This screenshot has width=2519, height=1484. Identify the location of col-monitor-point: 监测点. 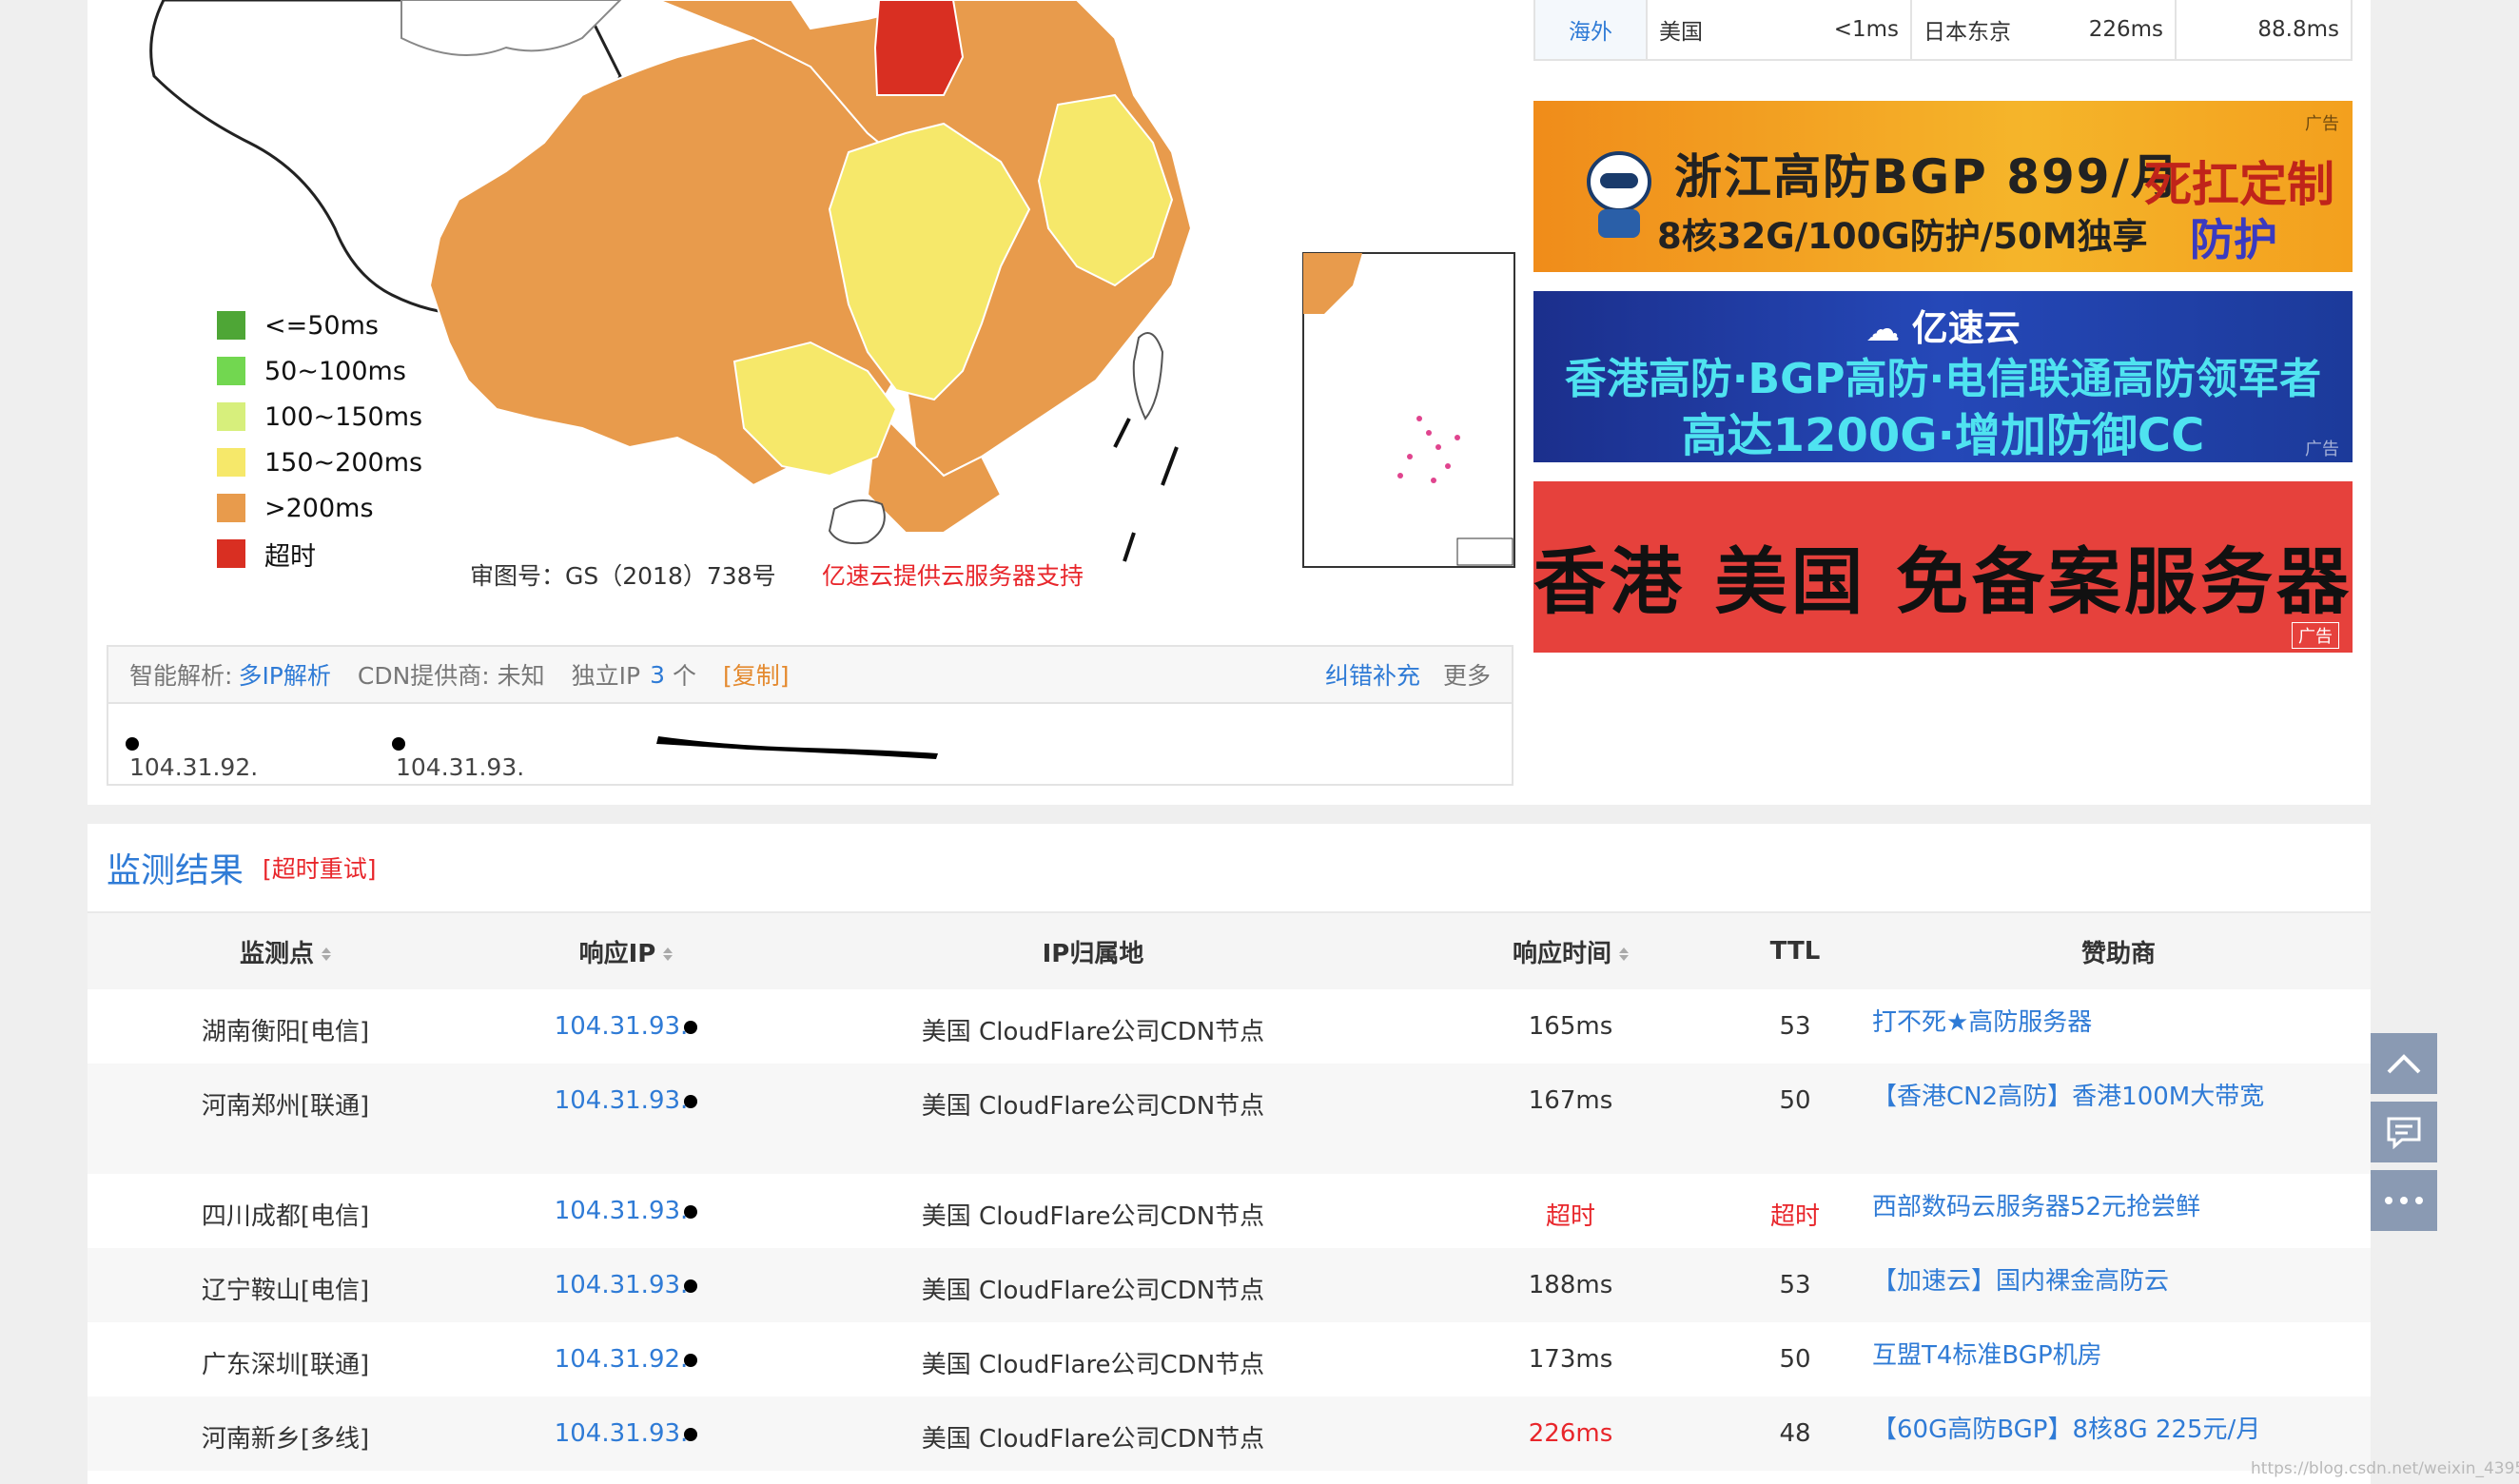
(285, 951).